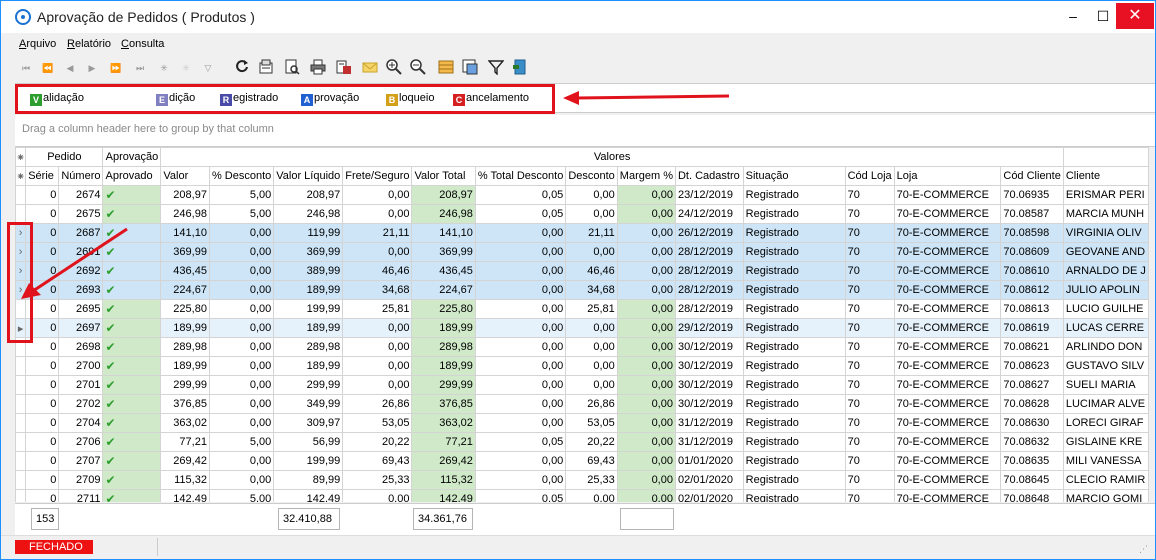  What do you see at coordinates (443, 176) in the screenshot?
I see `column-header: Valor Total` at bounding box center [443, 176].